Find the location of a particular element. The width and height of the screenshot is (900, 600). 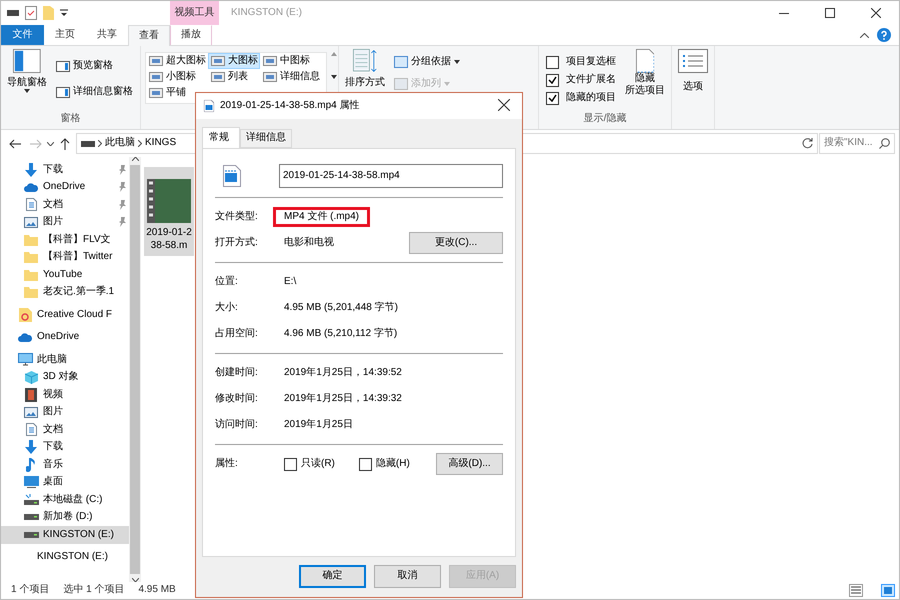

refresh-icon is located at coordinates (807, 143).